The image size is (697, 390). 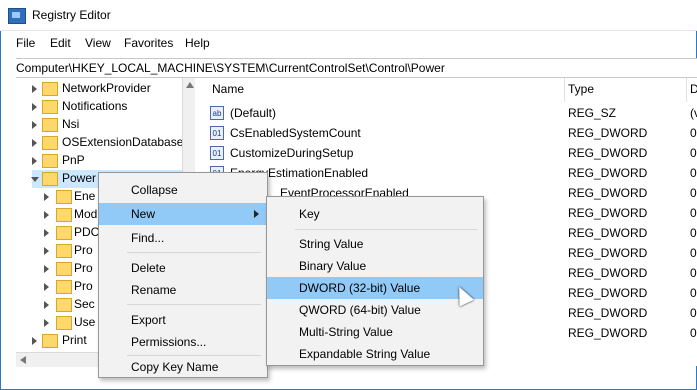 I want to click on submenu-item-label: DWORD (32-bit) Value, so click(x=360, y=288).